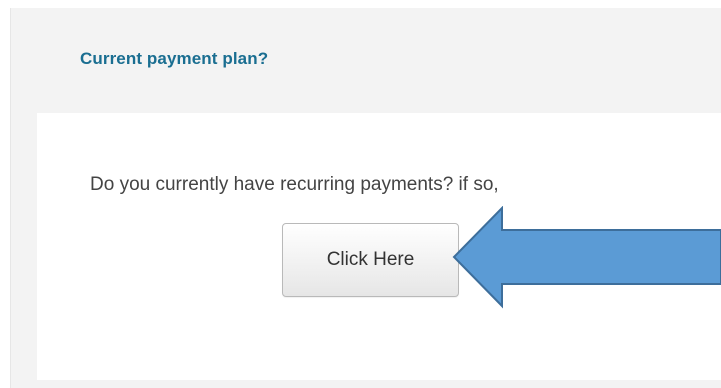 This screenshot has width=721, height=388. What do you see at coordinates (174, 58) in the screenshot?
I see `panel-heading: Current payment plan?` at bounding box center [174, 58].